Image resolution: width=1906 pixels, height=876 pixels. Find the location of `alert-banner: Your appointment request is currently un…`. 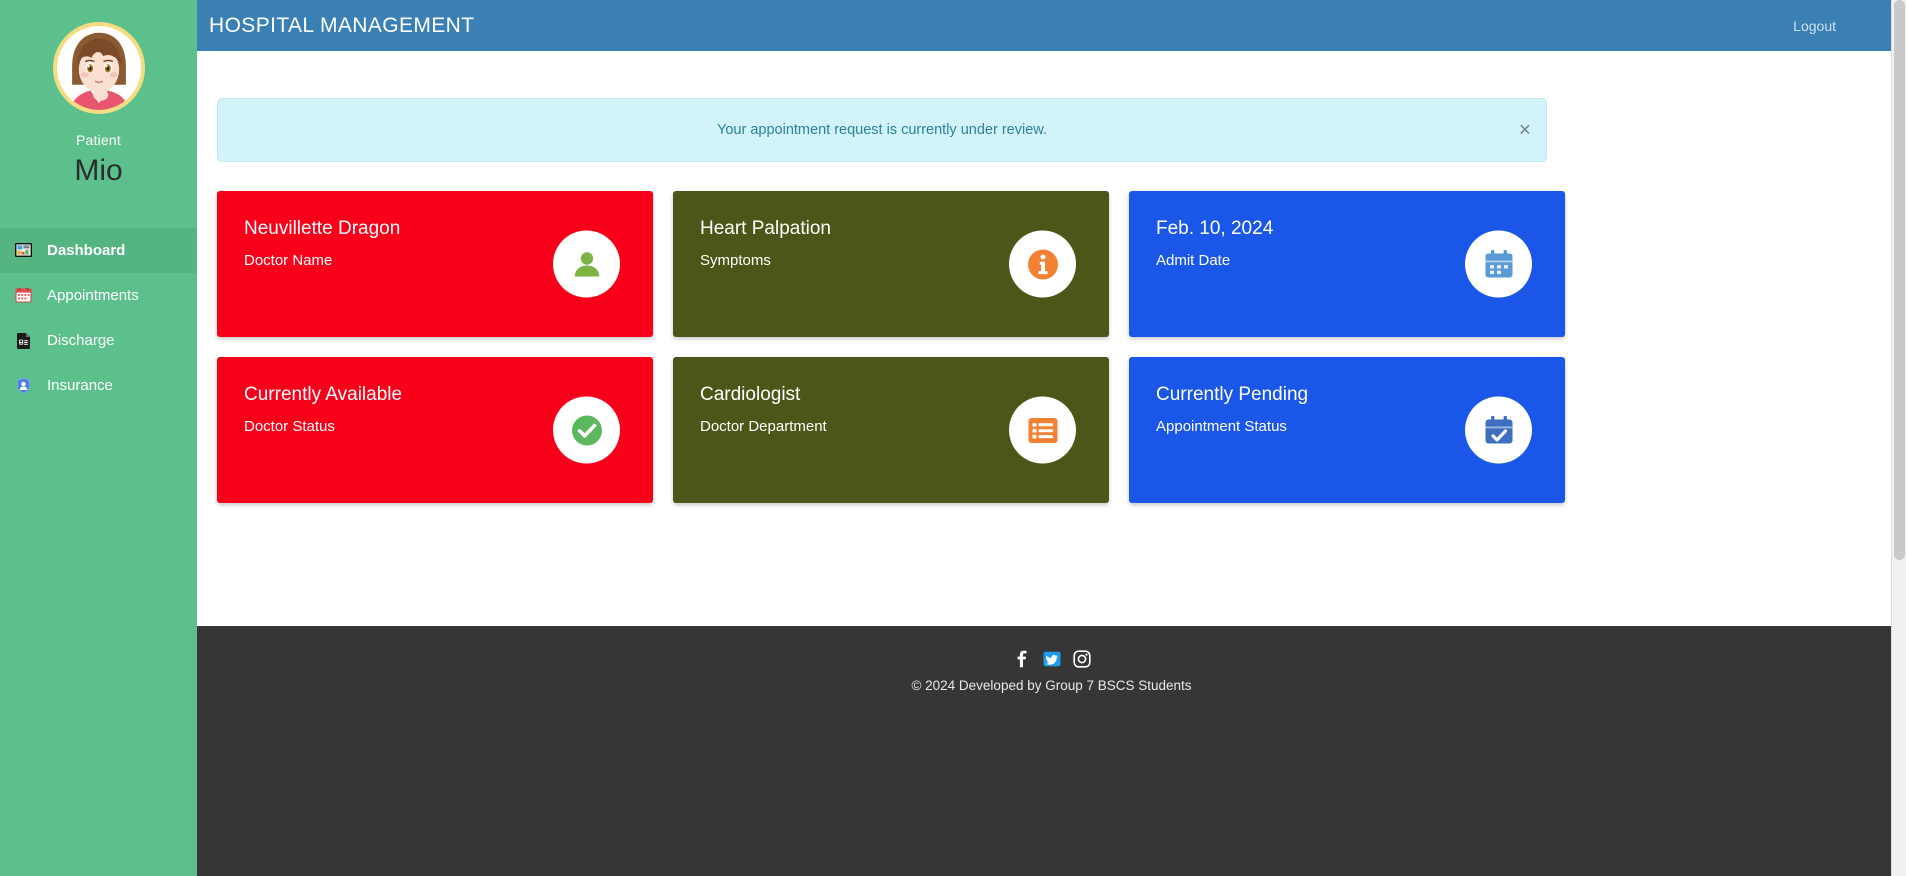

alert-banner: Your appointment request is currently un… is located at coordinates (882, 130).